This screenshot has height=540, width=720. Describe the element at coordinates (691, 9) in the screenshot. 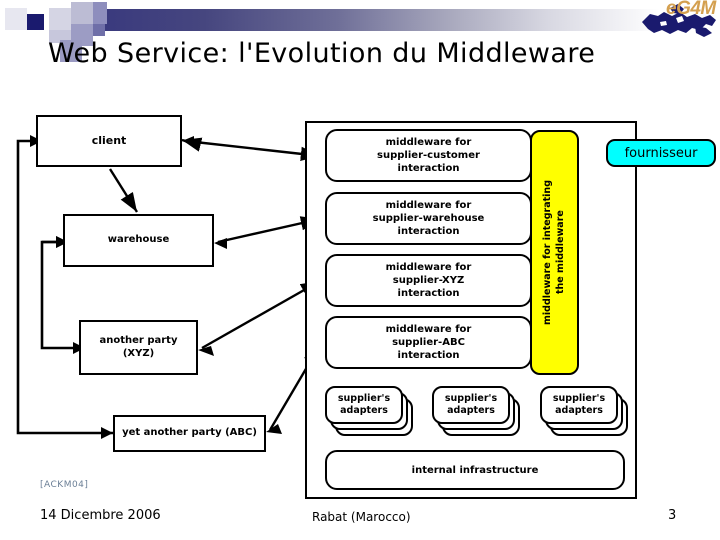

I see `logo-text: eG4M` at that location.